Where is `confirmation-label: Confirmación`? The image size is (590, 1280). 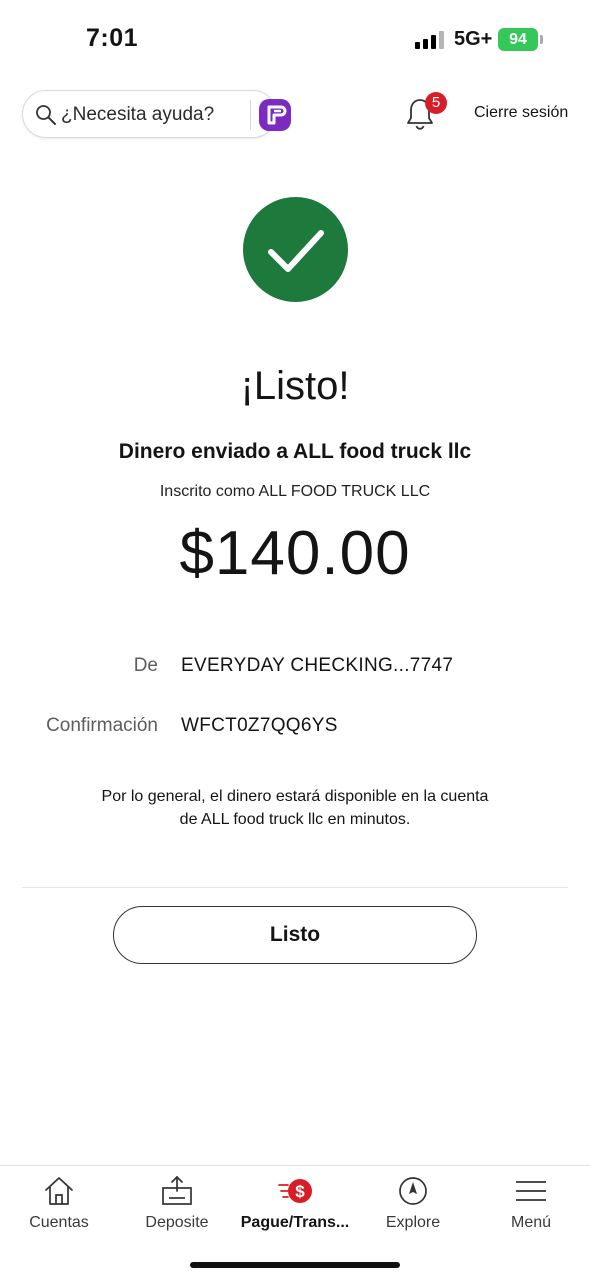
confirmation-label: Confirmación is located at coordinates (102, 725).